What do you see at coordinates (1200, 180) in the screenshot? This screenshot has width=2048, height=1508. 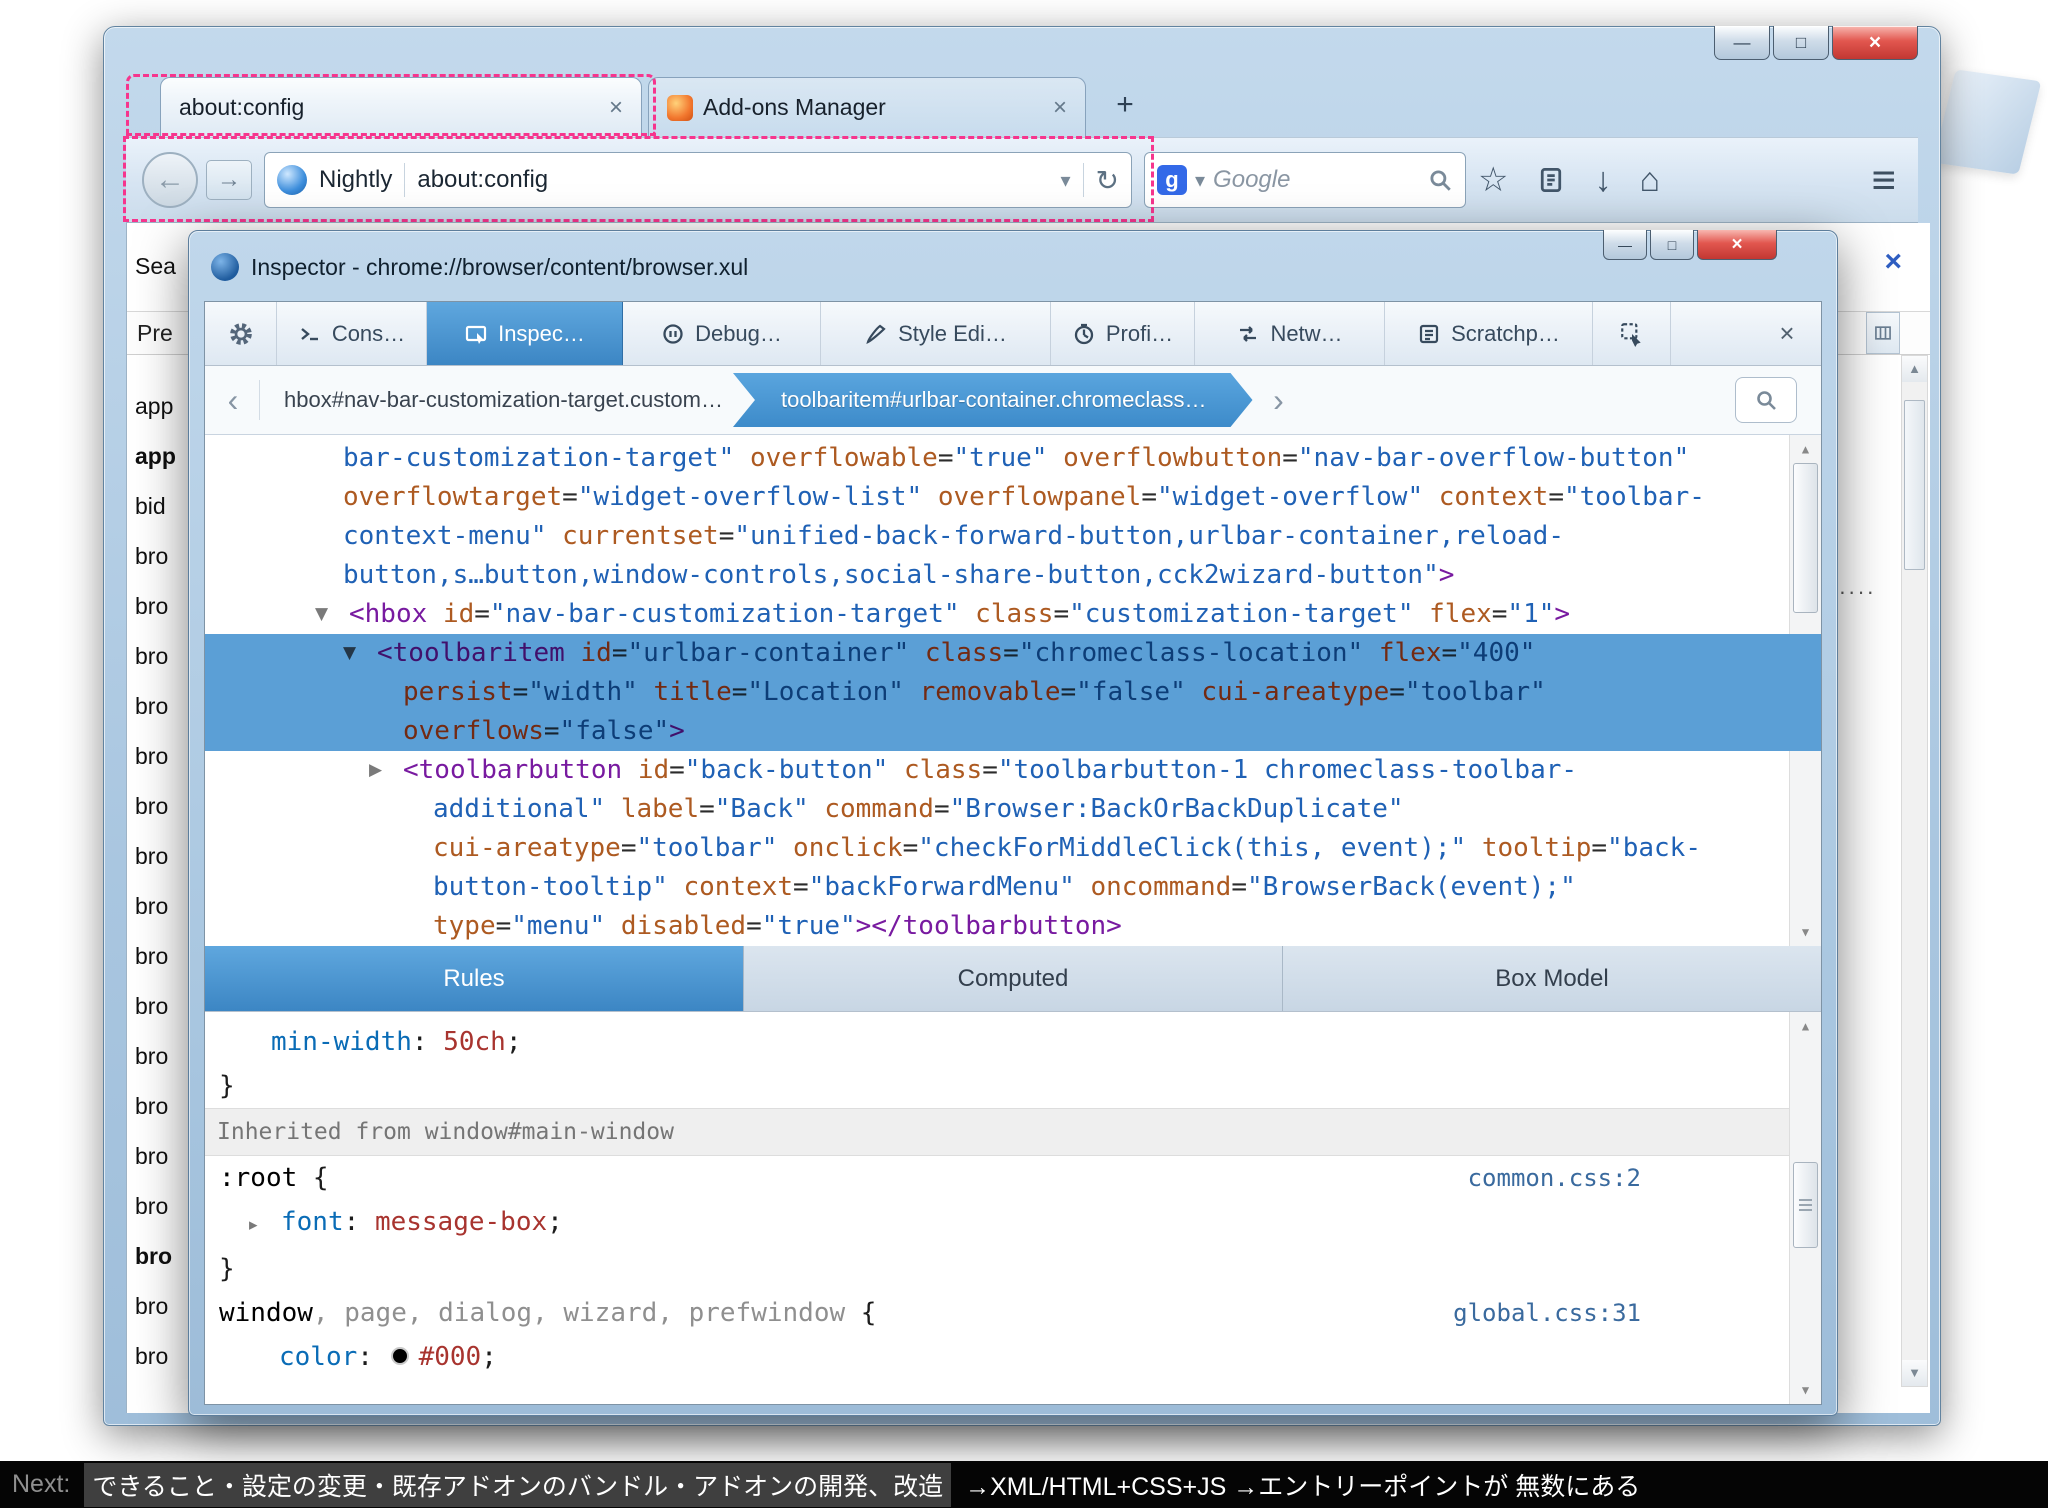 I see `search-dropdown-icon: ▾` at bounding box center [1200, 180].